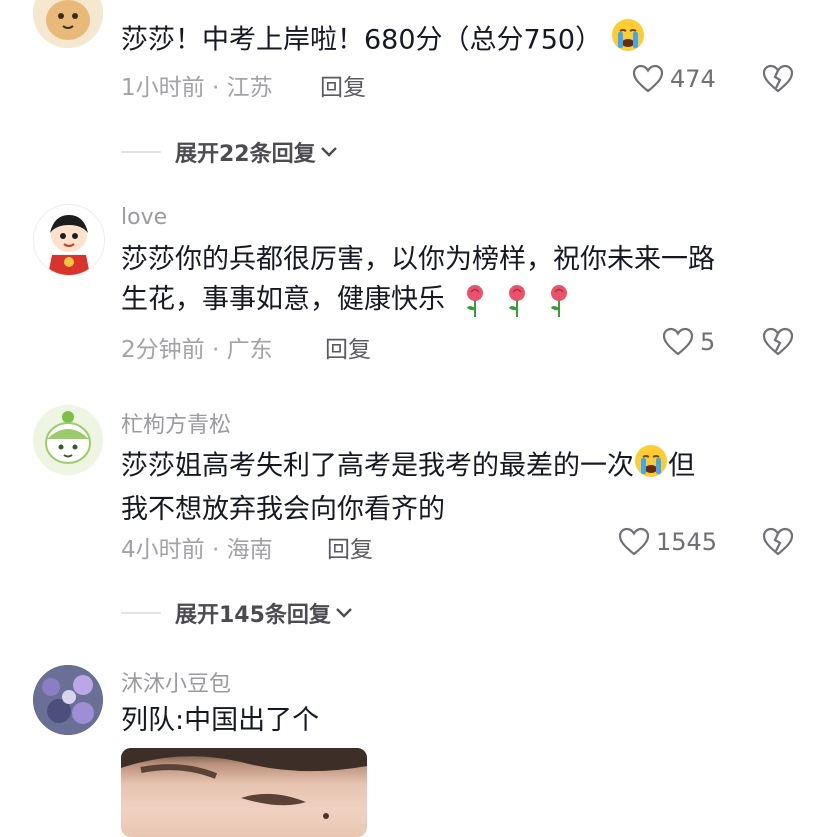  I want to click on comment-text: 列队:中国出了个, so click(220, 720).